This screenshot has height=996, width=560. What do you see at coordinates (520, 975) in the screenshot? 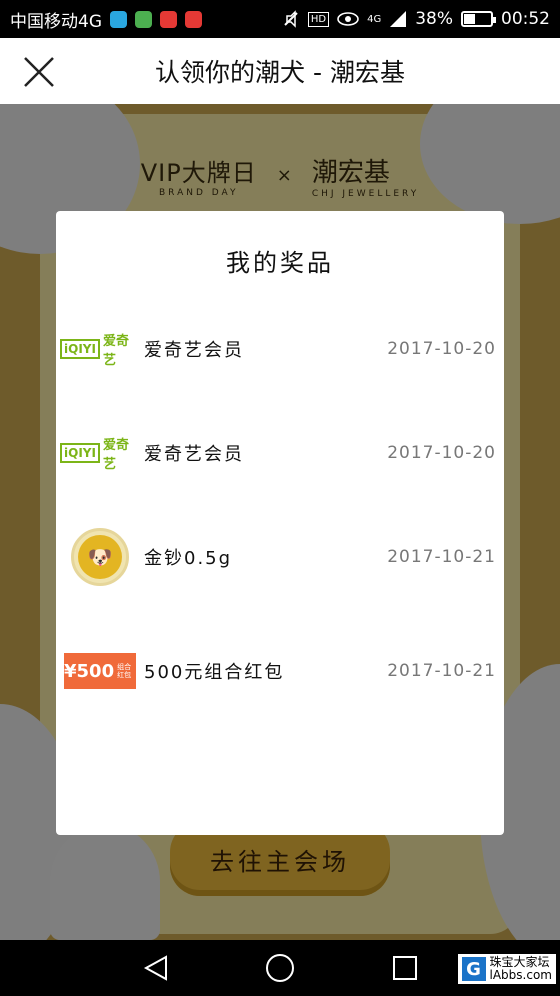
I see `watermark-url: lAbbs.com` at bounding box center [520, 975].